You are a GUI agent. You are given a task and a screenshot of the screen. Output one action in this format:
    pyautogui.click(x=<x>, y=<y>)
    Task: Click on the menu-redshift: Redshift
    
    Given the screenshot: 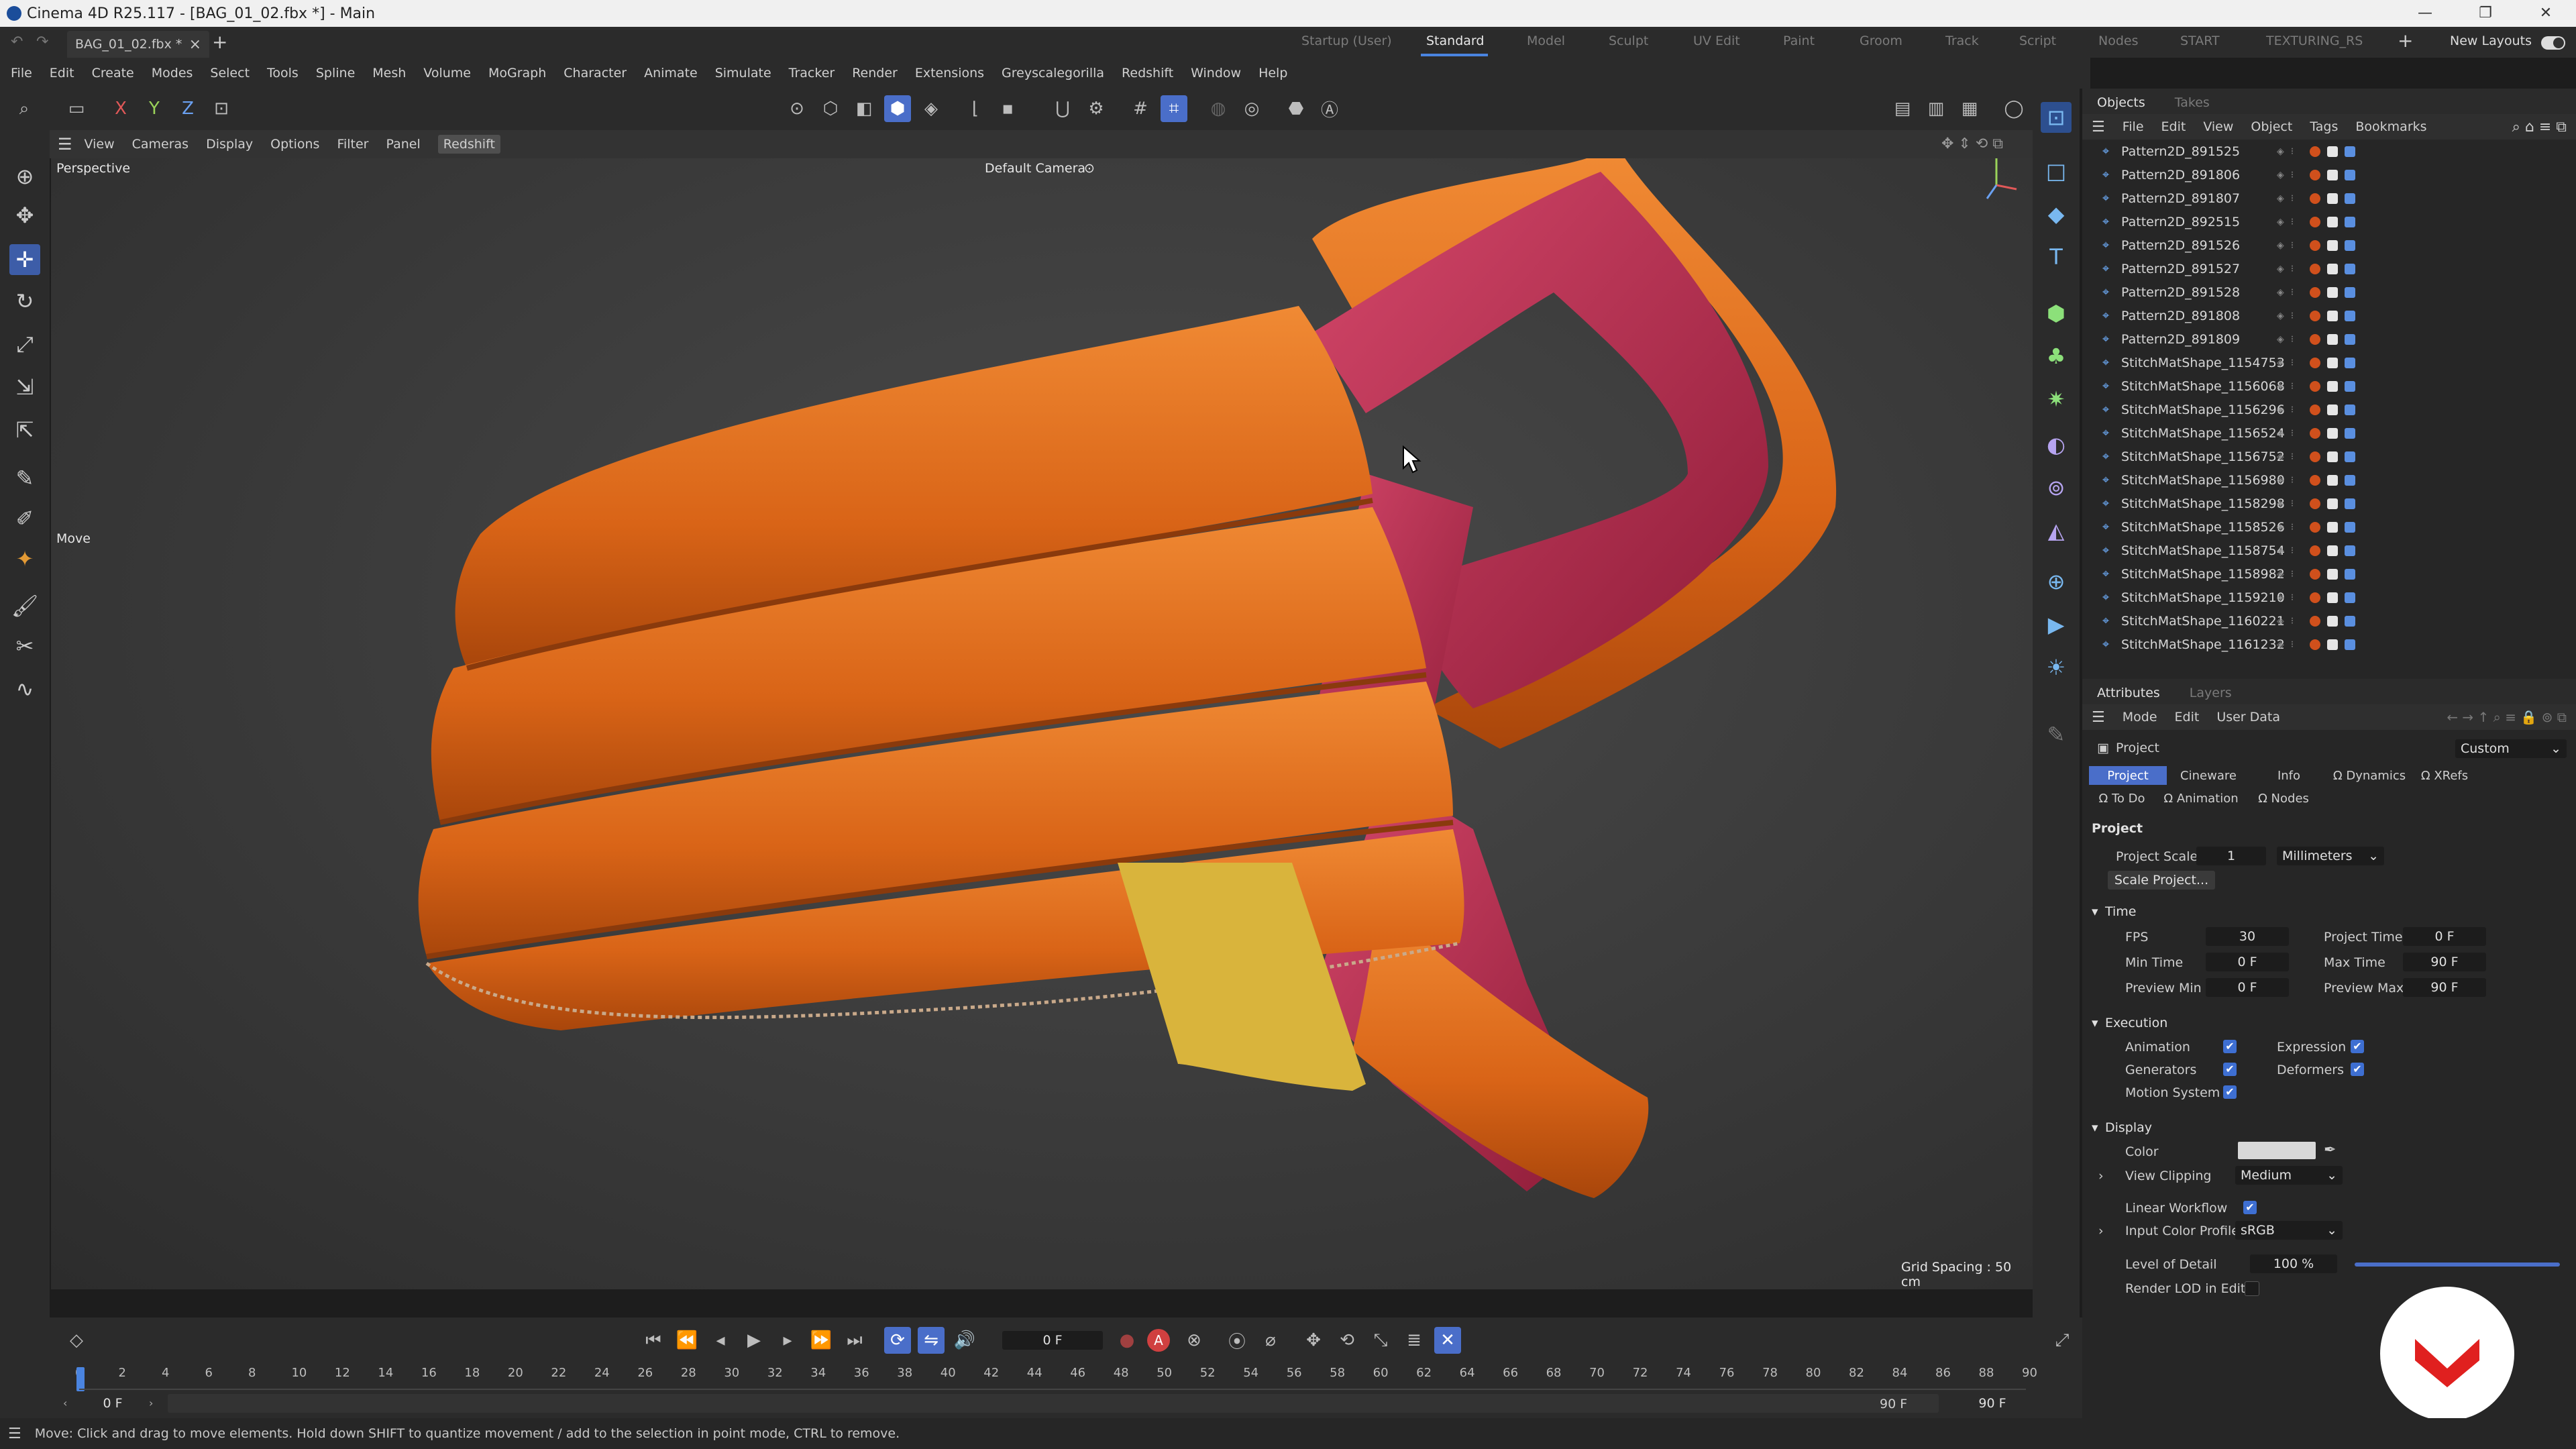 What is the action you would take?
    pyautogui.click(x=1147, y=73)
    